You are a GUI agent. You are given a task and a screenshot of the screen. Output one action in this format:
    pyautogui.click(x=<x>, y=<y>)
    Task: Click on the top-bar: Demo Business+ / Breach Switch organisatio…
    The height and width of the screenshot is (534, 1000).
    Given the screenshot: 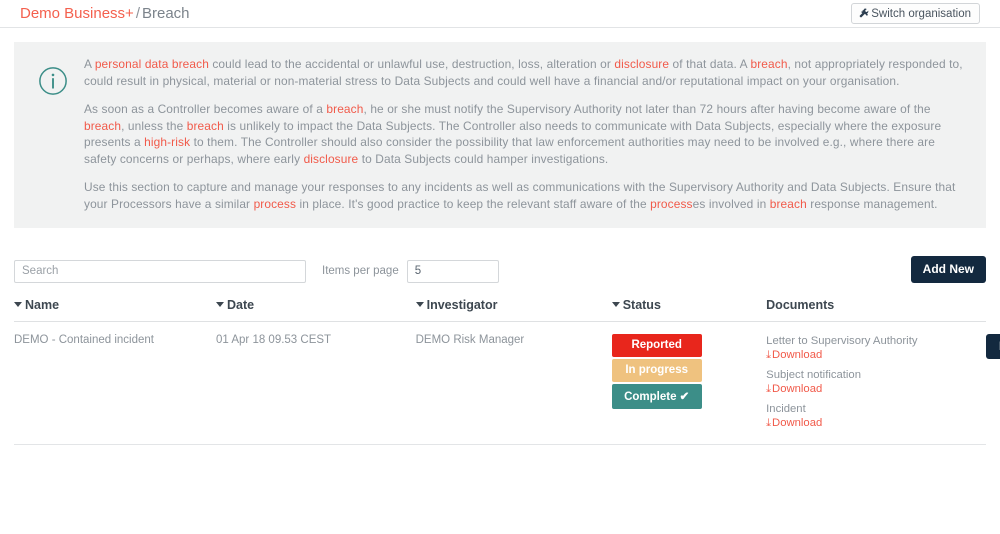 What is the action you would take?
    pyautogui.click(x=500, y=14)
    